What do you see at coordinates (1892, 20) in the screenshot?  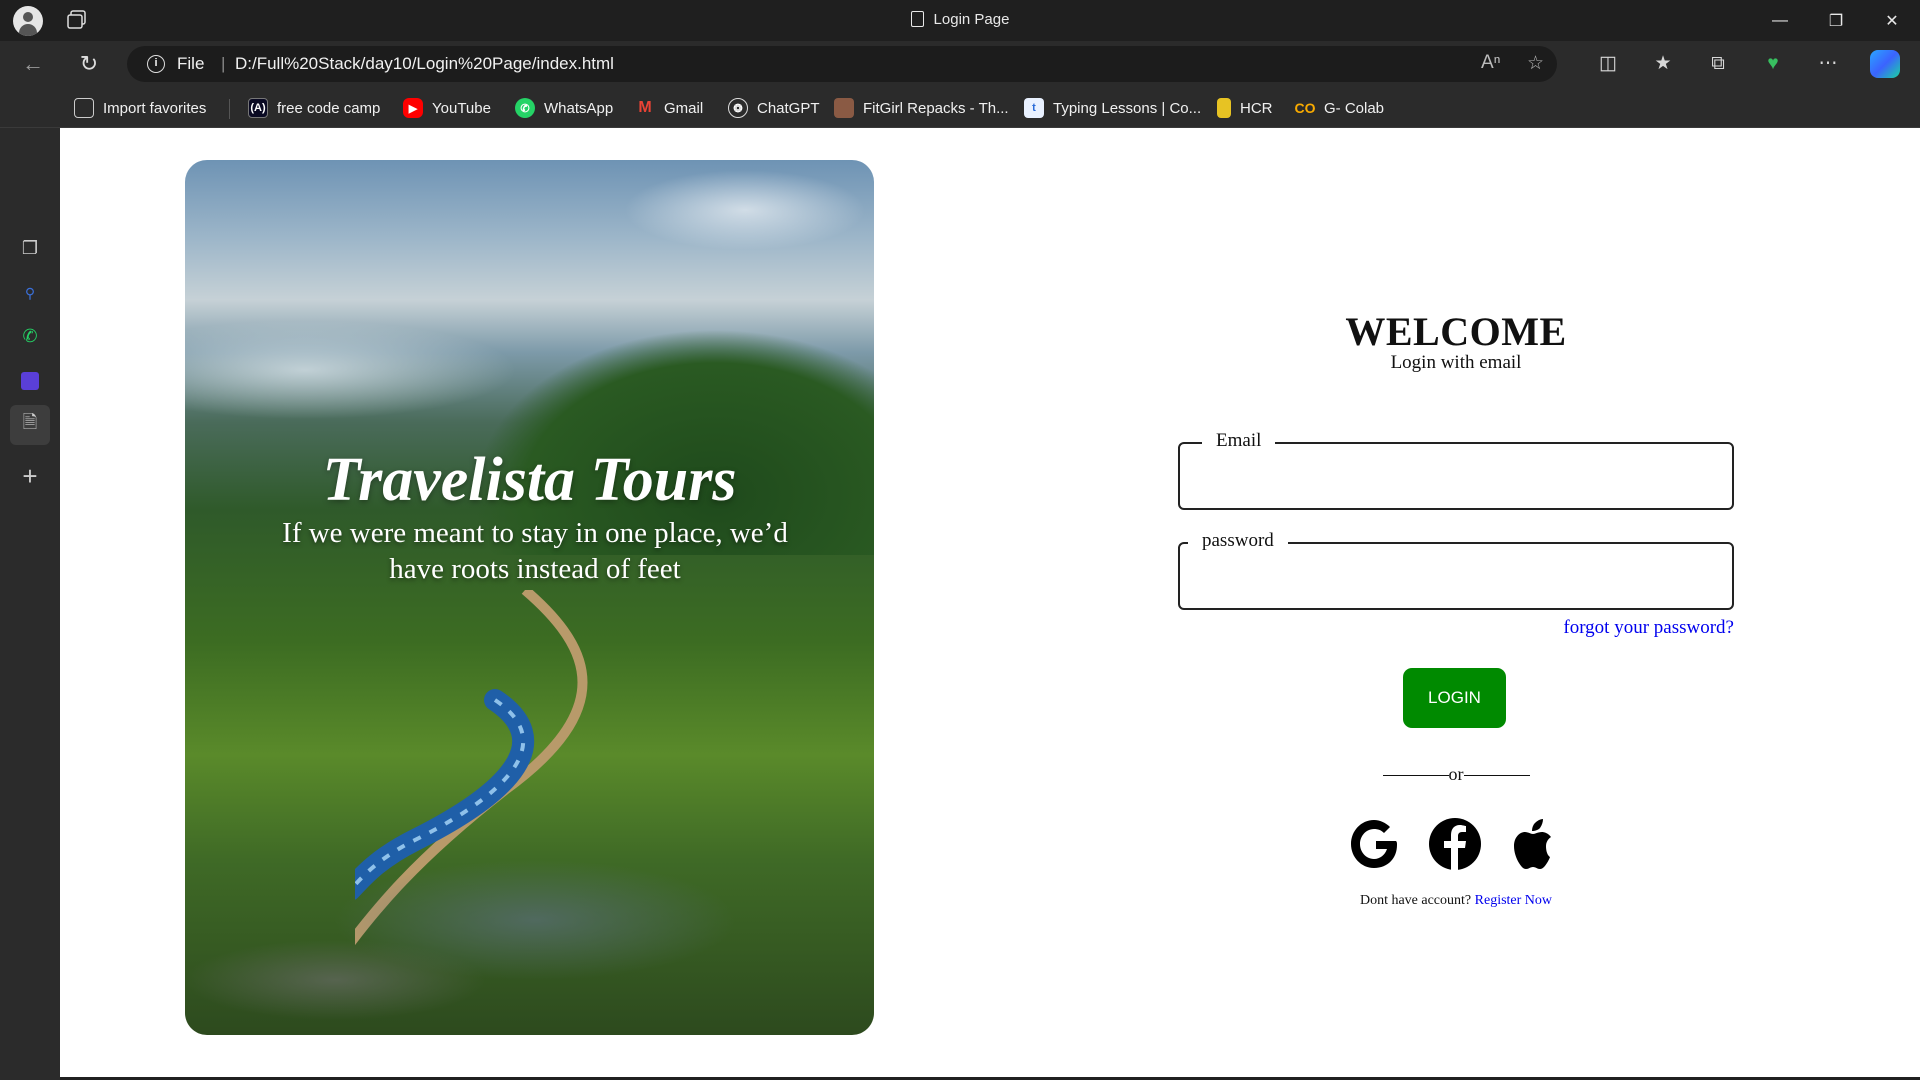 I see `close-button: ✕` at bounding box center [1892, 20].